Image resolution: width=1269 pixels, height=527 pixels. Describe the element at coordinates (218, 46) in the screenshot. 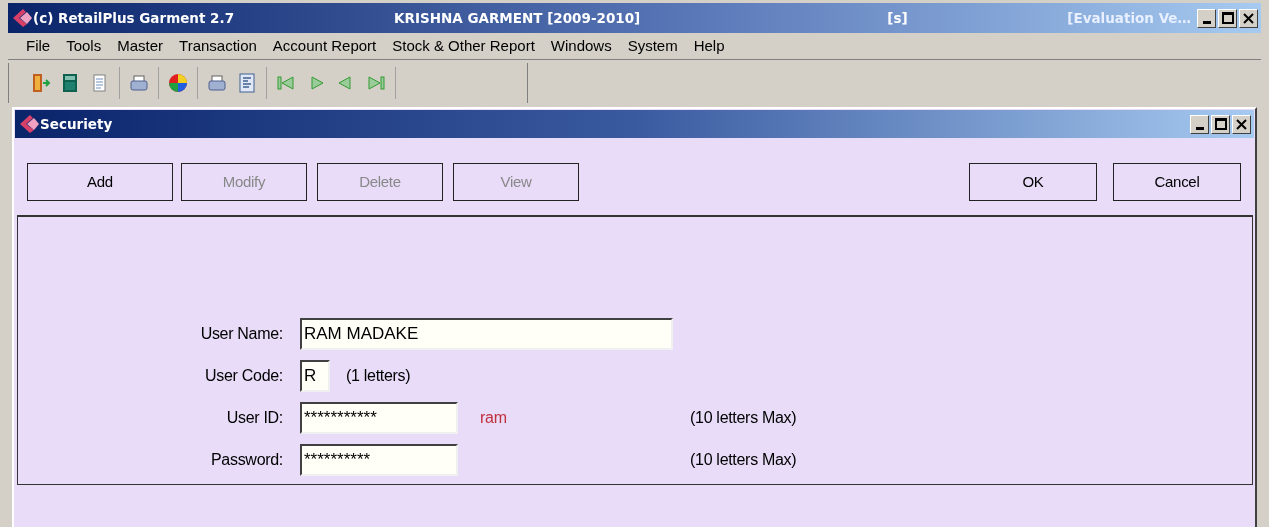

I see `menu-item: Transaction` at that location.